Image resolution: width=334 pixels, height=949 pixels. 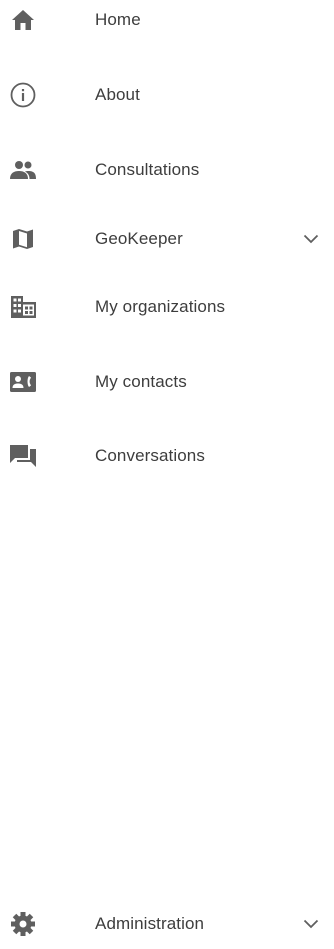 I want to click on nav-item-conversations: Conversations, so click(x=167, y=456).